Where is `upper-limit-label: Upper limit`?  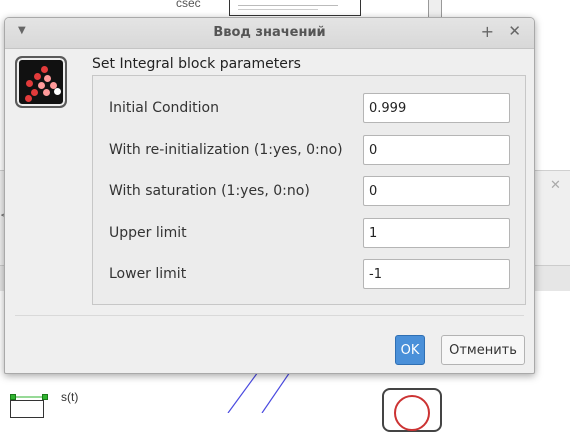 upper-limit-label: Upper limit is located at coordinates (148, 233).